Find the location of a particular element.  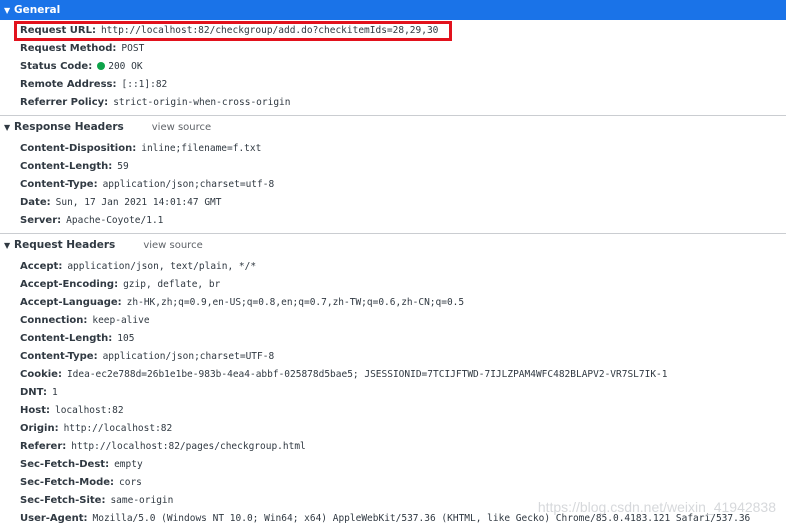

status-ok-icon is located at coordinates (101, 66).